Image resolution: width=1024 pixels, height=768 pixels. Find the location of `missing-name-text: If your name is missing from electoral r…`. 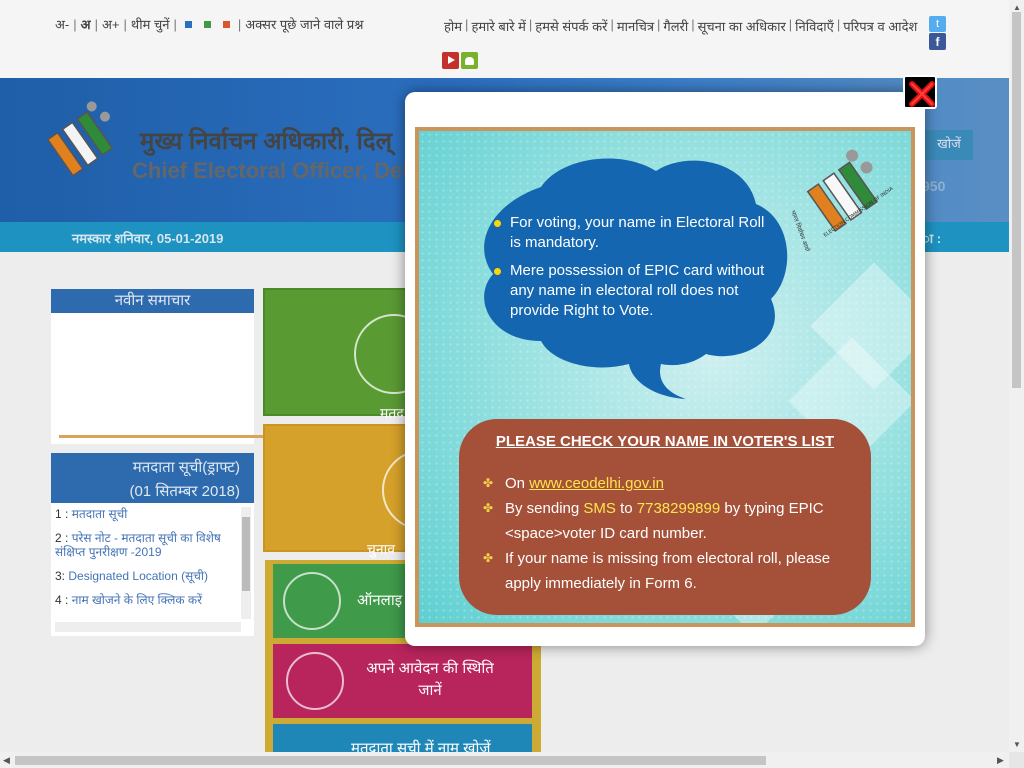

missing-name-text: If your name is missing from electoral r… is located at coordinates (668, 571).